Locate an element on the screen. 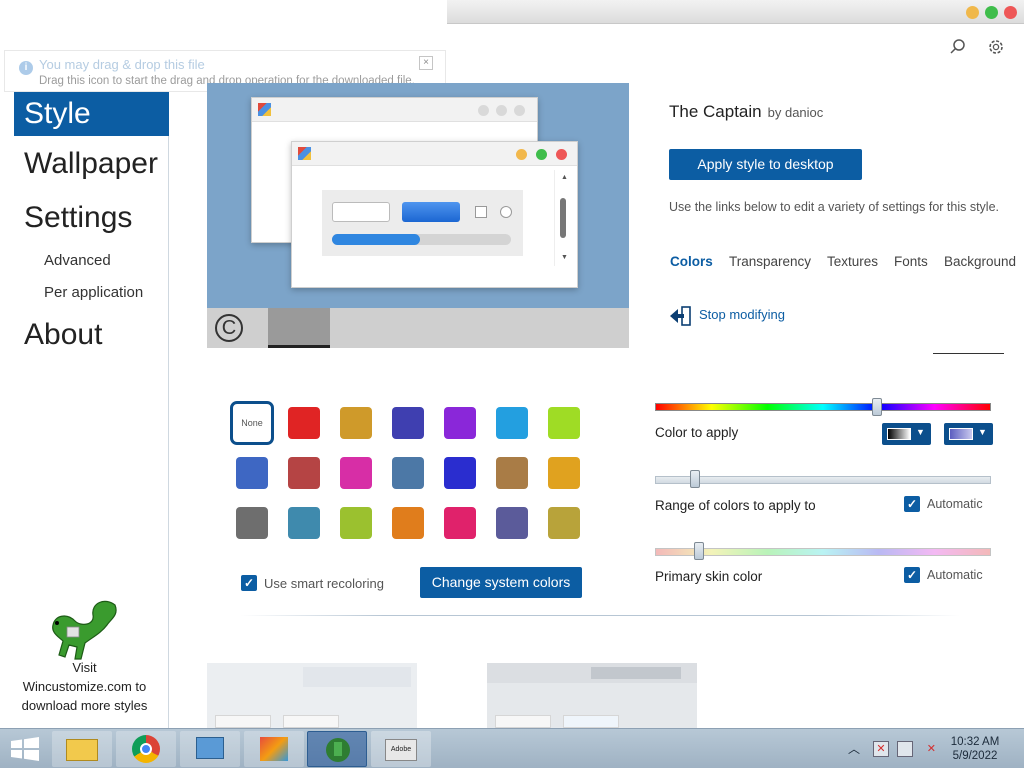 Image resolution: width=1024 pixels, height=768 pixels. adobe-label: Adobe is located at coordinates (401, 750).